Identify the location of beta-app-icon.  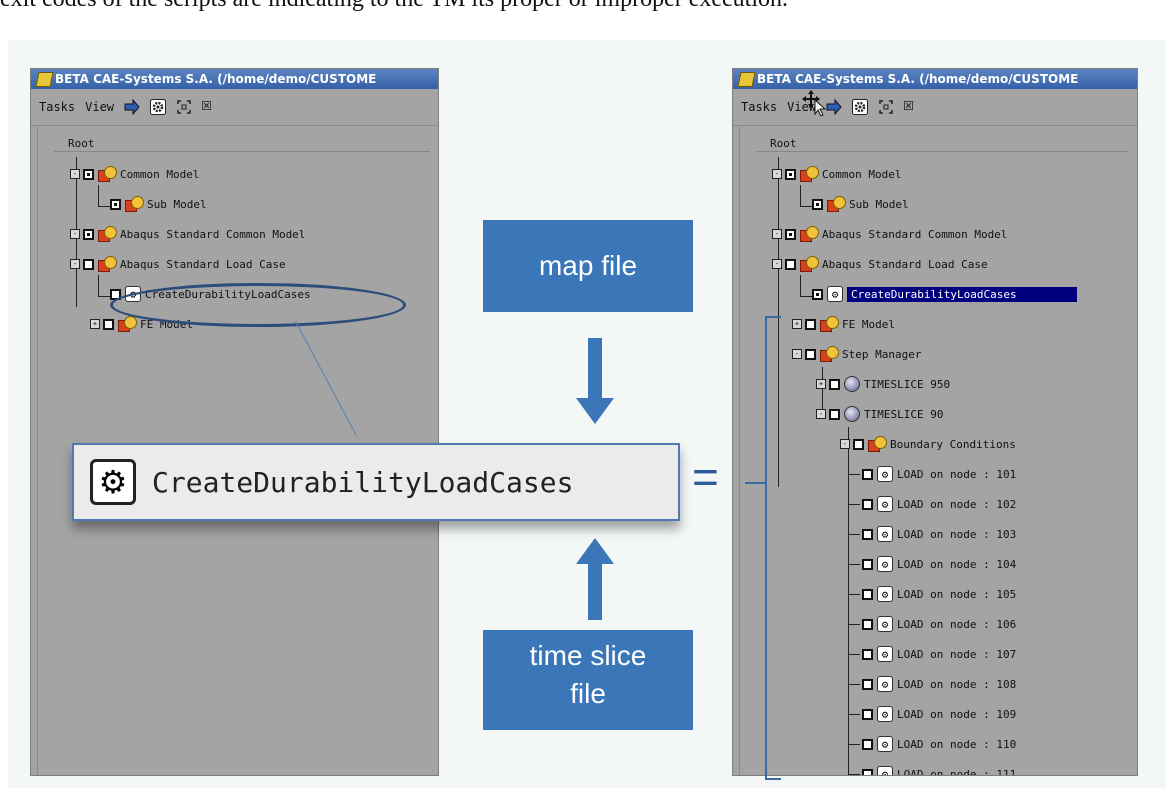
(44, 79).